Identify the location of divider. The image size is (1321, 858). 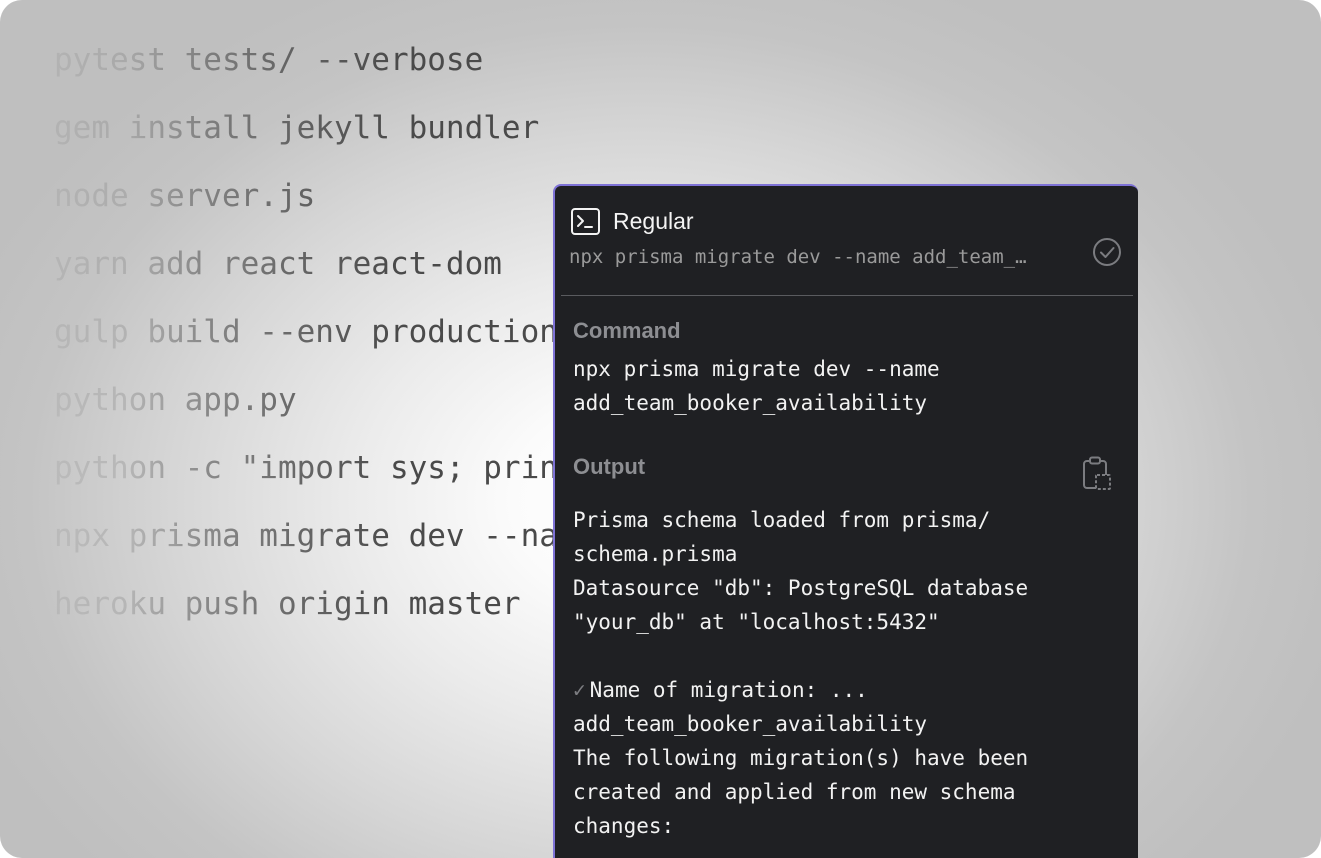
(847, 295).